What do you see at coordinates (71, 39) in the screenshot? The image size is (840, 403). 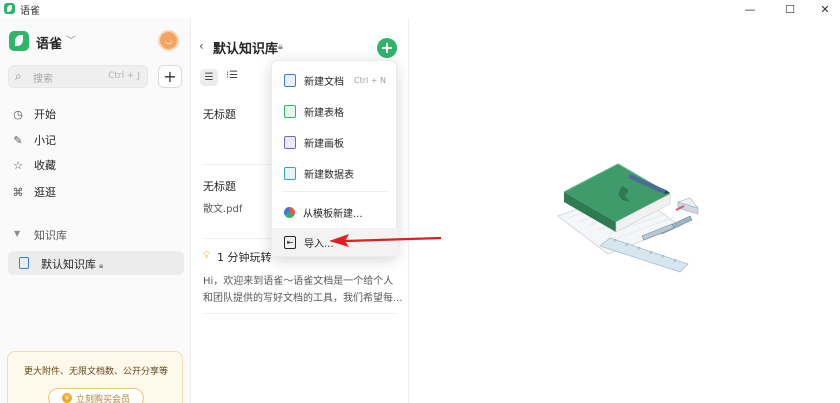 I see `chevron-down-icon: ﹀` at bounding box center [71, 39].